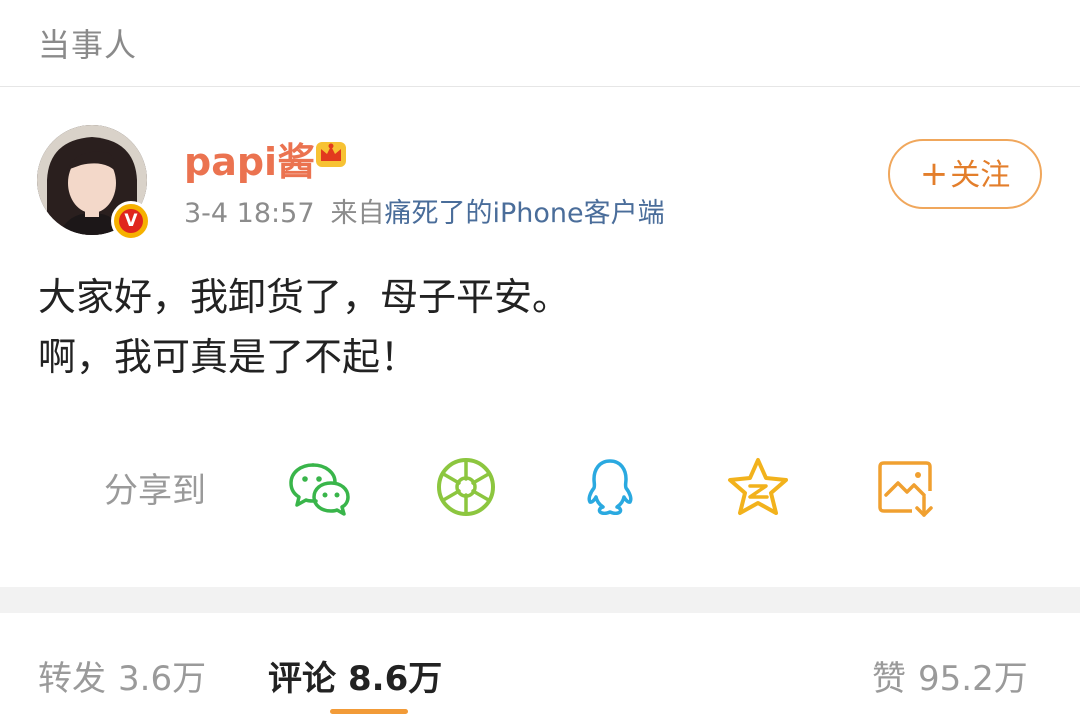  Describe the element at coordinates (758, 487) in the screenshot. I see `qzone-icon` at that location.